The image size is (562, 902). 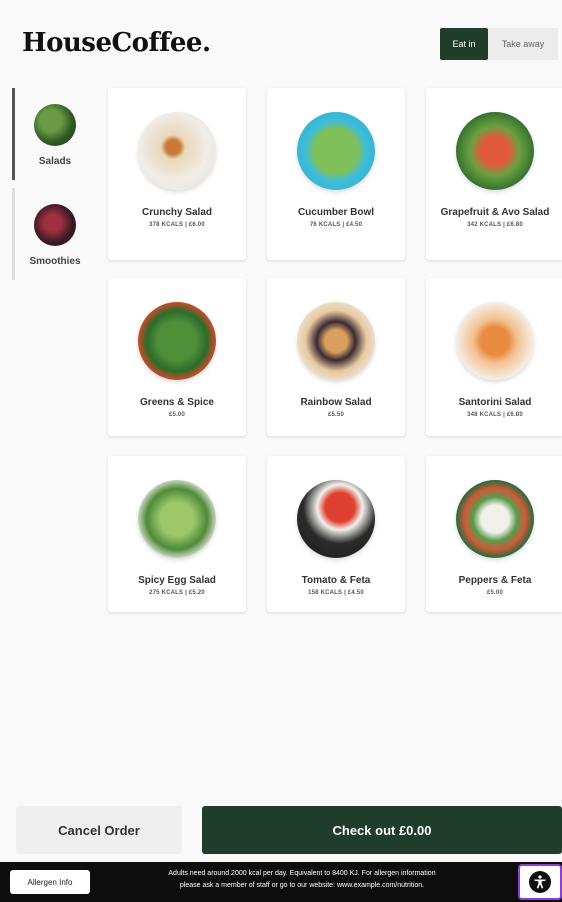 I want to click on product-name: Crunchy Salad, so click(x=177, y=212).